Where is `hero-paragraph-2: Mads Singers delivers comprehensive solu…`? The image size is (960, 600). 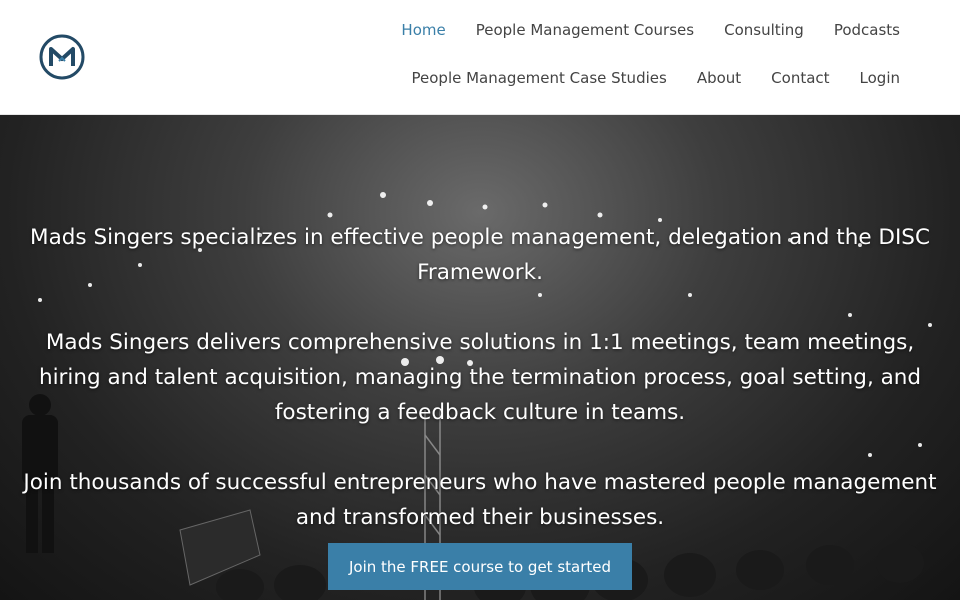 hero-paragraph-2: Mads Singers delivers comprehensive solu… is located at coordinates (480, 377).